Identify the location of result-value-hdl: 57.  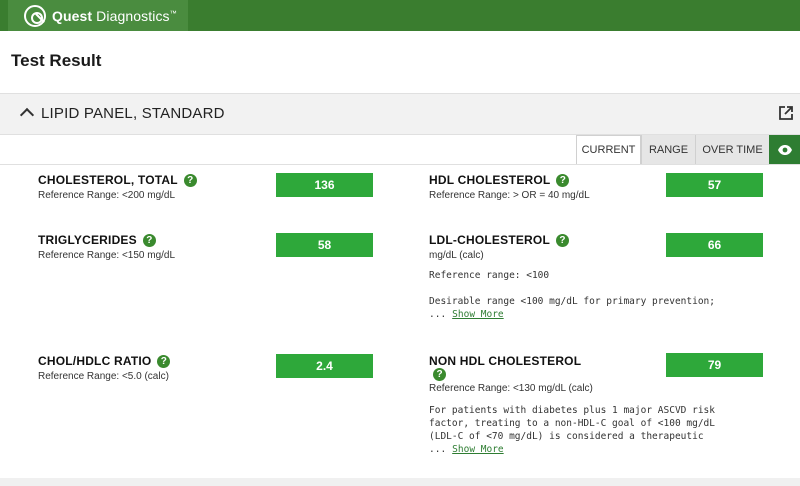
(714, 185).